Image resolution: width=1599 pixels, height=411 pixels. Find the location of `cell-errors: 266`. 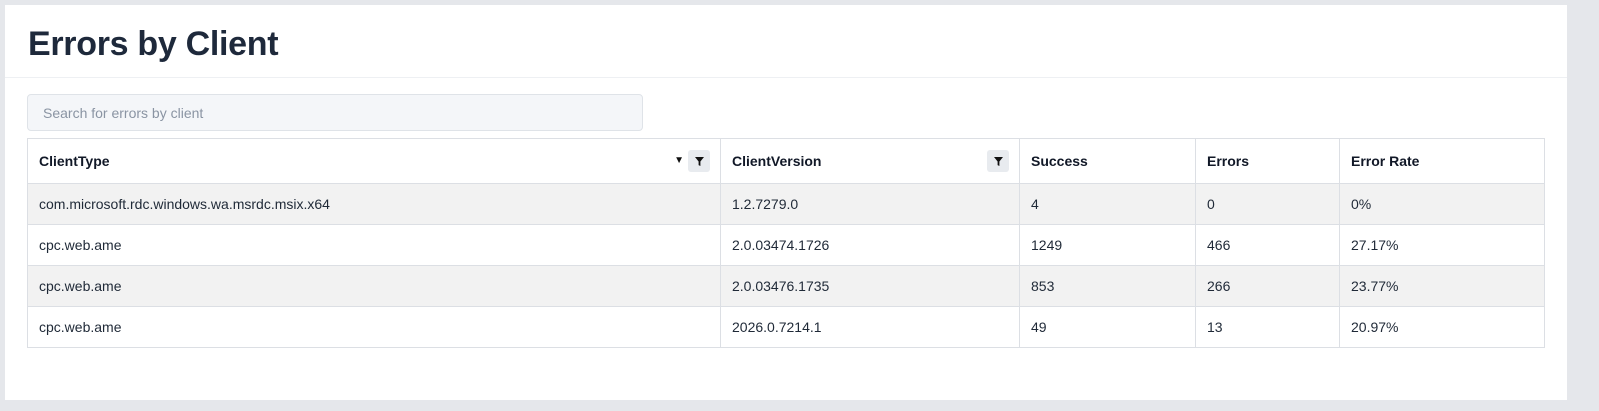

cell-errors: 266 is located at coordinates (1267, 286).